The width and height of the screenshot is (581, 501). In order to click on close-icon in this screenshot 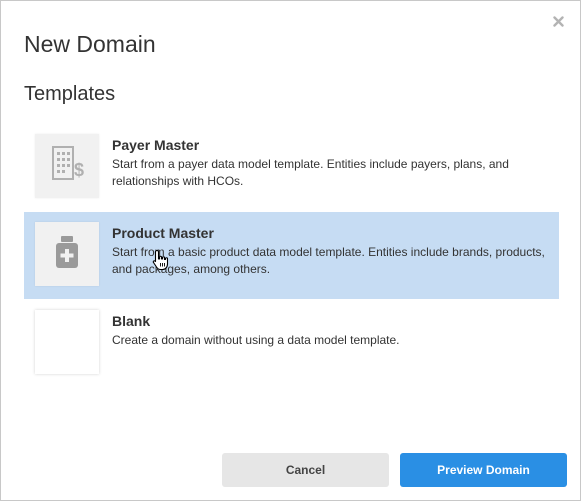, I will do `click(558, 21)`.